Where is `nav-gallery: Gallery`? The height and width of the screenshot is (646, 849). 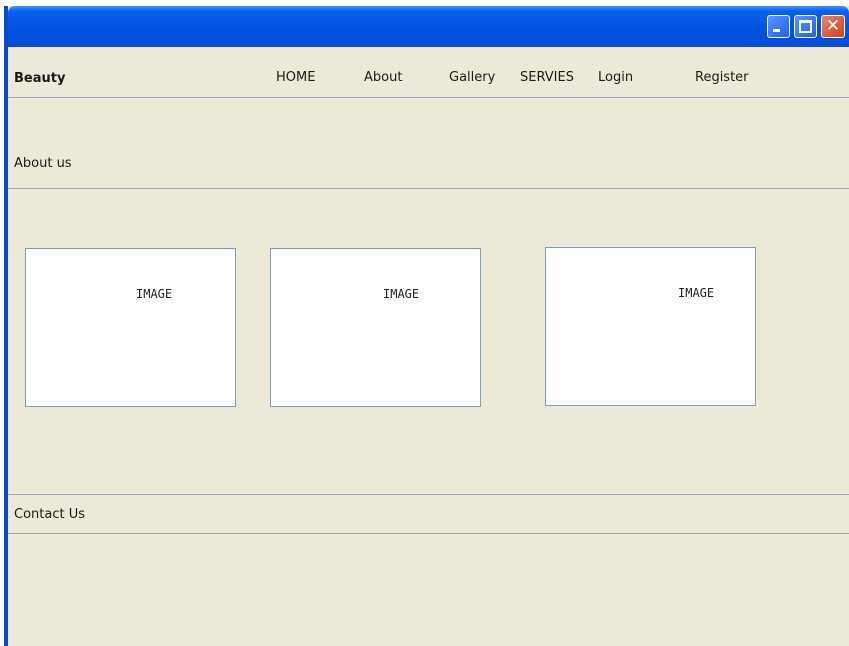
nav-gallery: Gallery is located at coordinates (472, 77).